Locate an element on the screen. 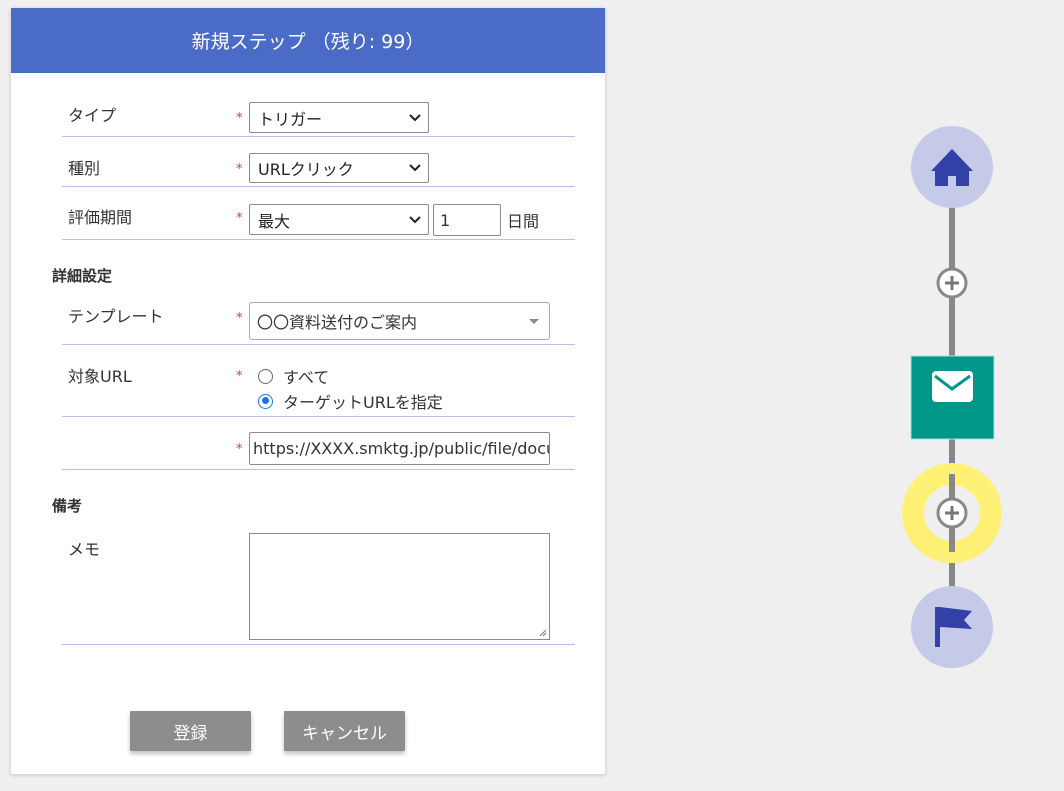  period-number-input: 1 is located at coordinates (467, 220).